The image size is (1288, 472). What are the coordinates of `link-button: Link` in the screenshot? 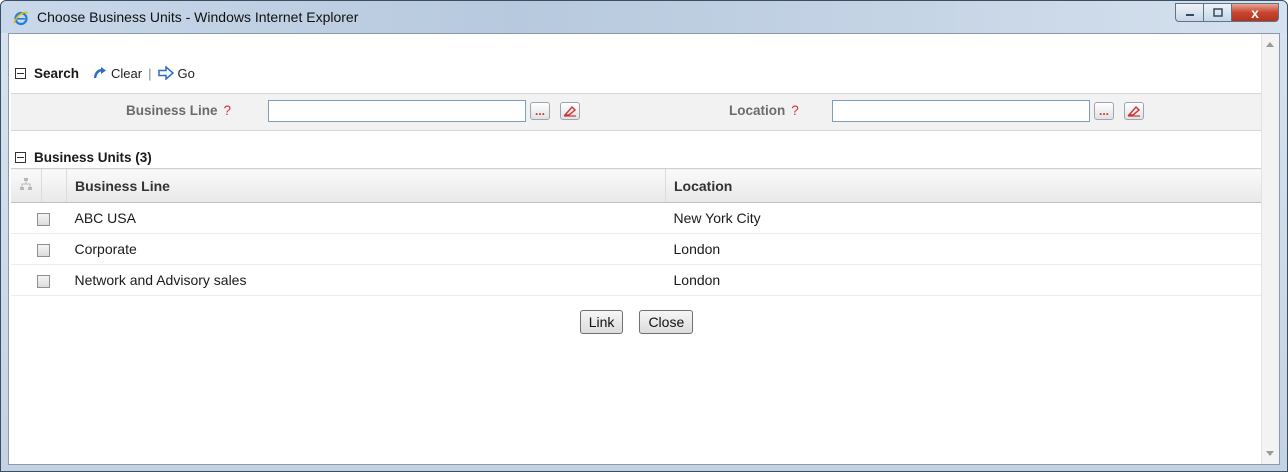 It's located at (601, 322).